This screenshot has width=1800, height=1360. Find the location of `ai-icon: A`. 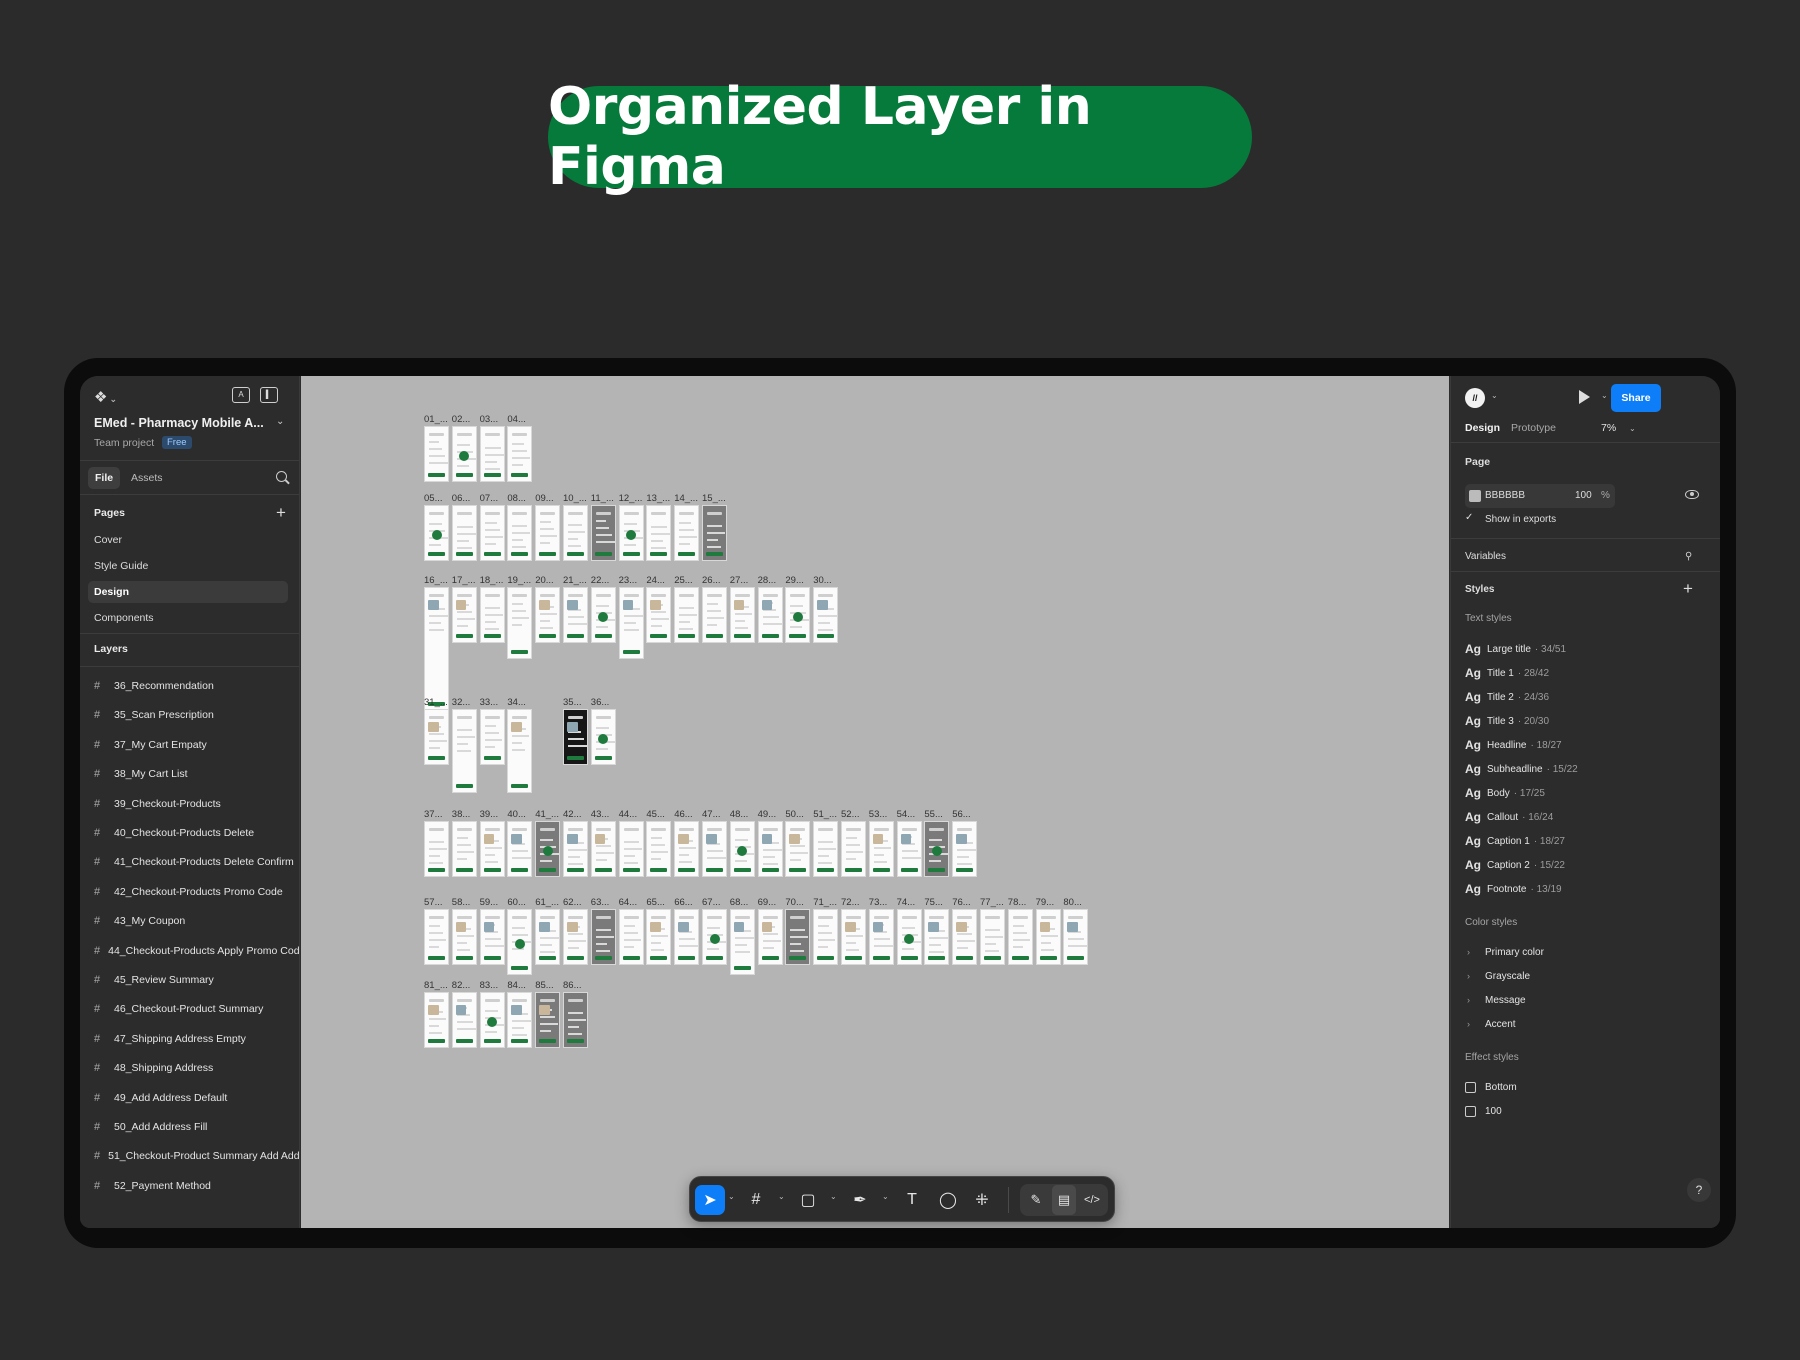

ai-icon: A is located at coordinates (241, 395).